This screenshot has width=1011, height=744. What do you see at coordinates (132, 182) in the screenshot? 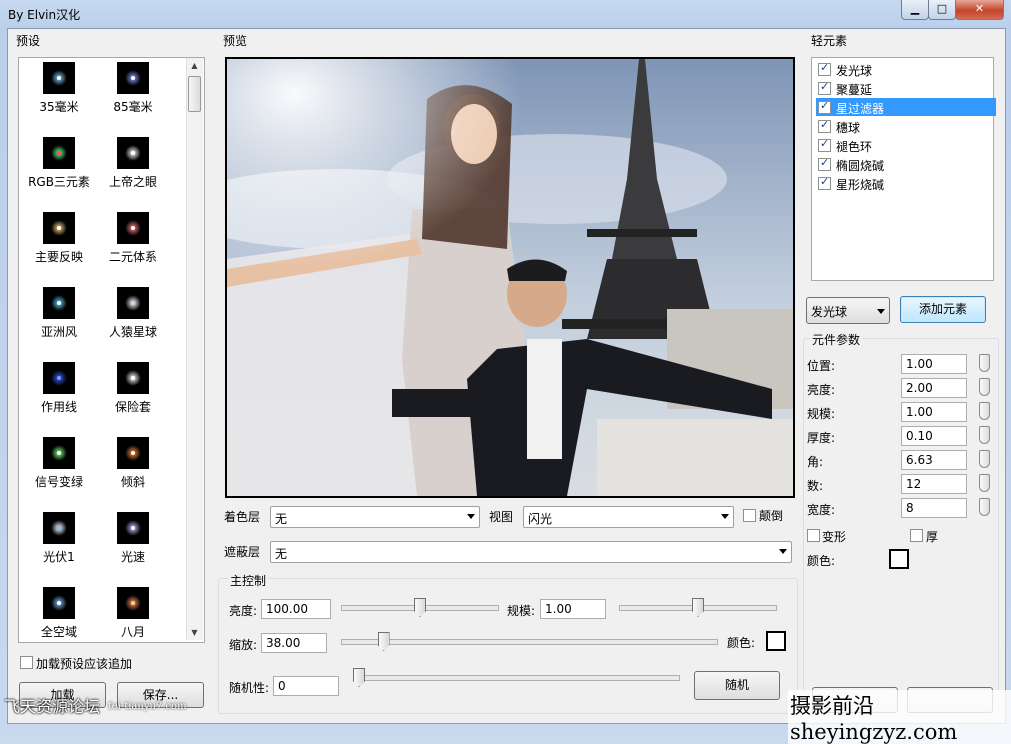
I see `preset-label: 上帝之眼` at bounding box center [132, 182].